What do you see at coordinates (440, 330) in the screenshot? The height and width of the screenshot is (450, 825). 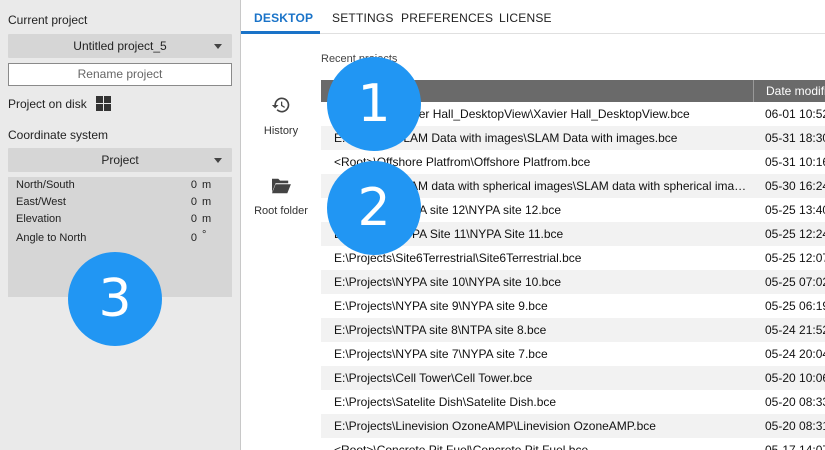 I see `project-path: E:\Projects\NTPA site 8\NTPA site 8.bce` at bounding box center [440, 330].